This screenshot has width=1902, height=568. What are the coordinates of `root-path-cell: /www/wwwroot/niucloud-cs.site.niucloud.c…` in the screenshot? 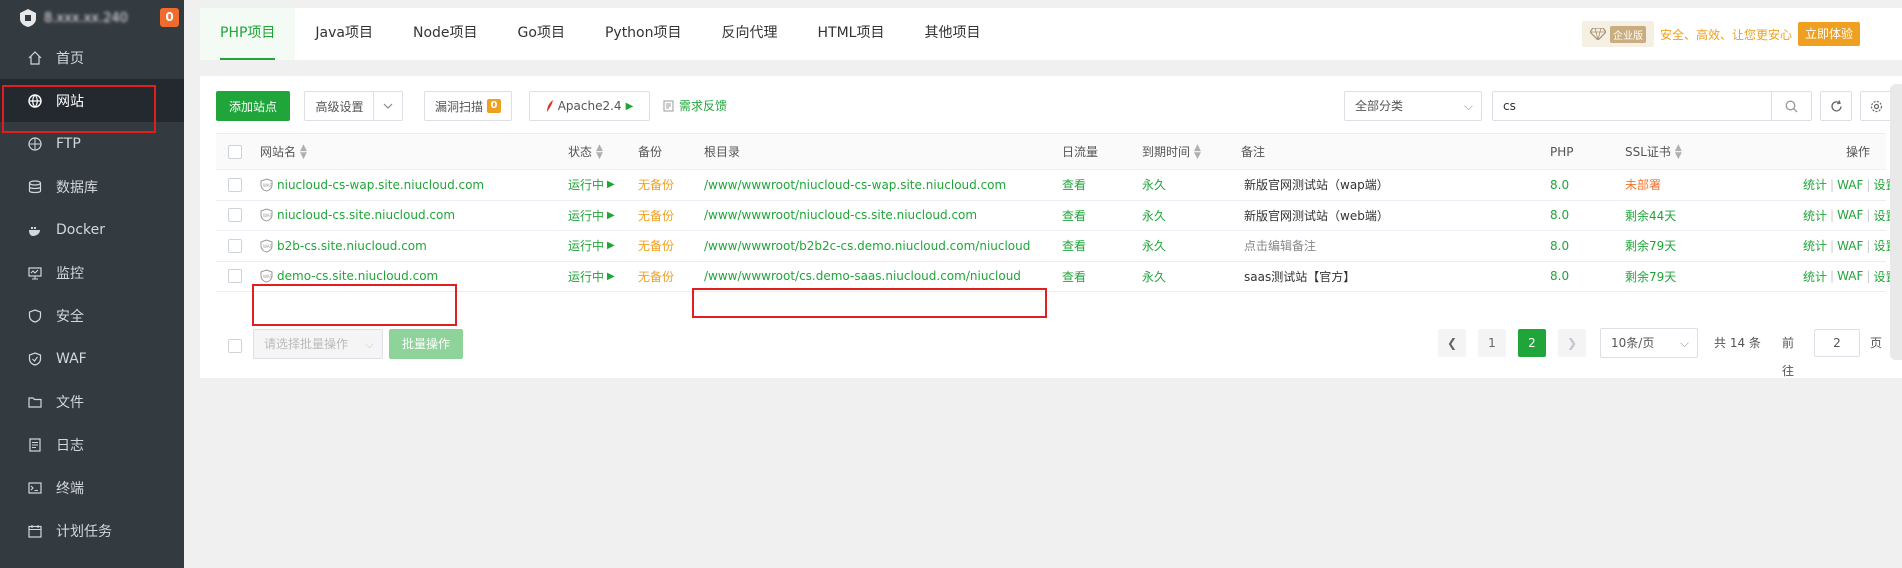 It's located at (840, 216).